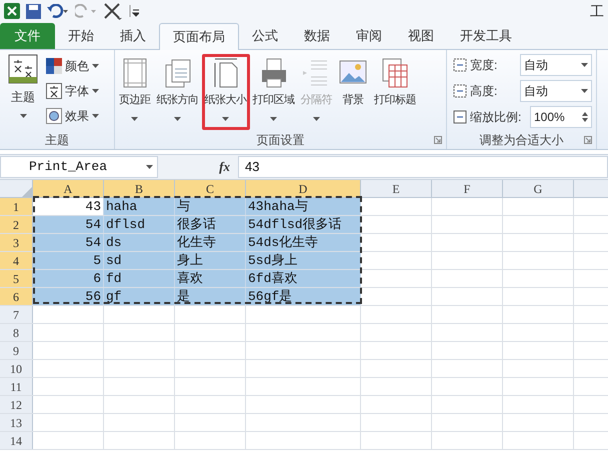  I want to click on group-title: 调整为合适大小, so click(522, 140).